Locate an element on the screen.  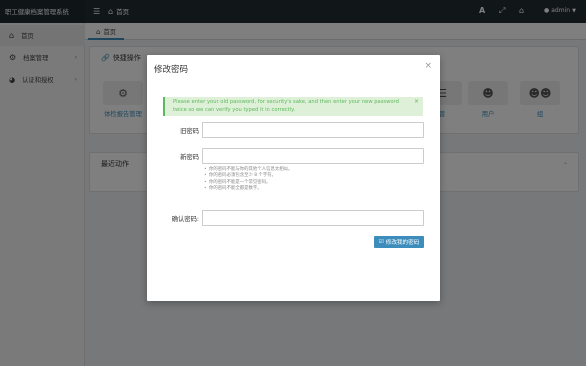
submit-label: 修改我的密码 is located at coordinates (402, 243).